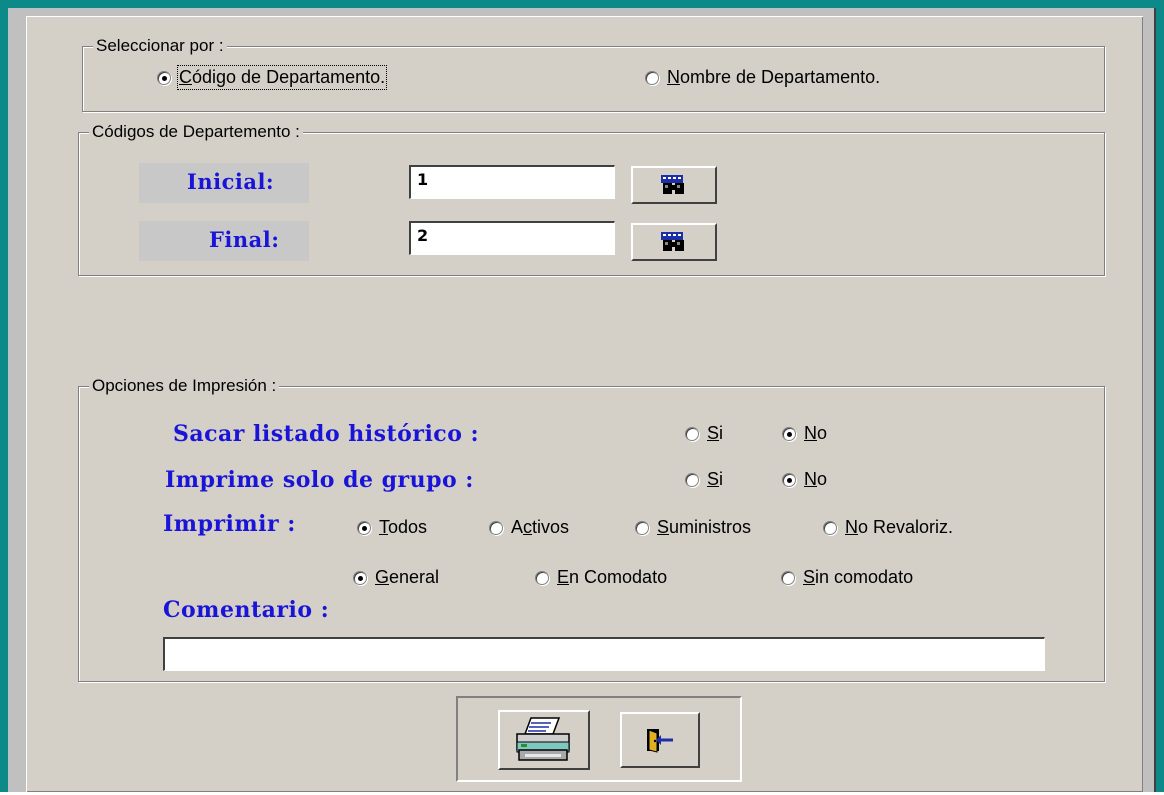  I want to click on exit-door-icon, so click(660, 741).